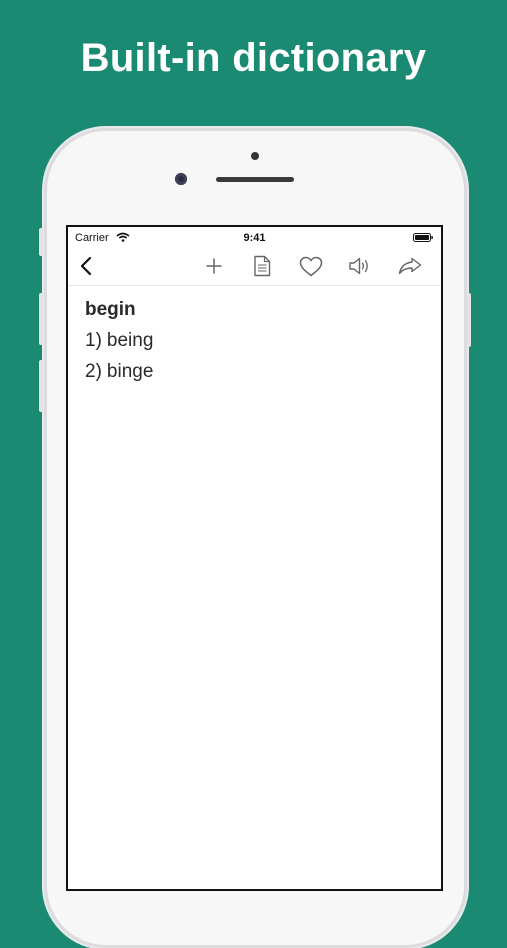  Describe the element at coordinates (255, 156) in the screenshot. I see `proximity-sensor` at that location.